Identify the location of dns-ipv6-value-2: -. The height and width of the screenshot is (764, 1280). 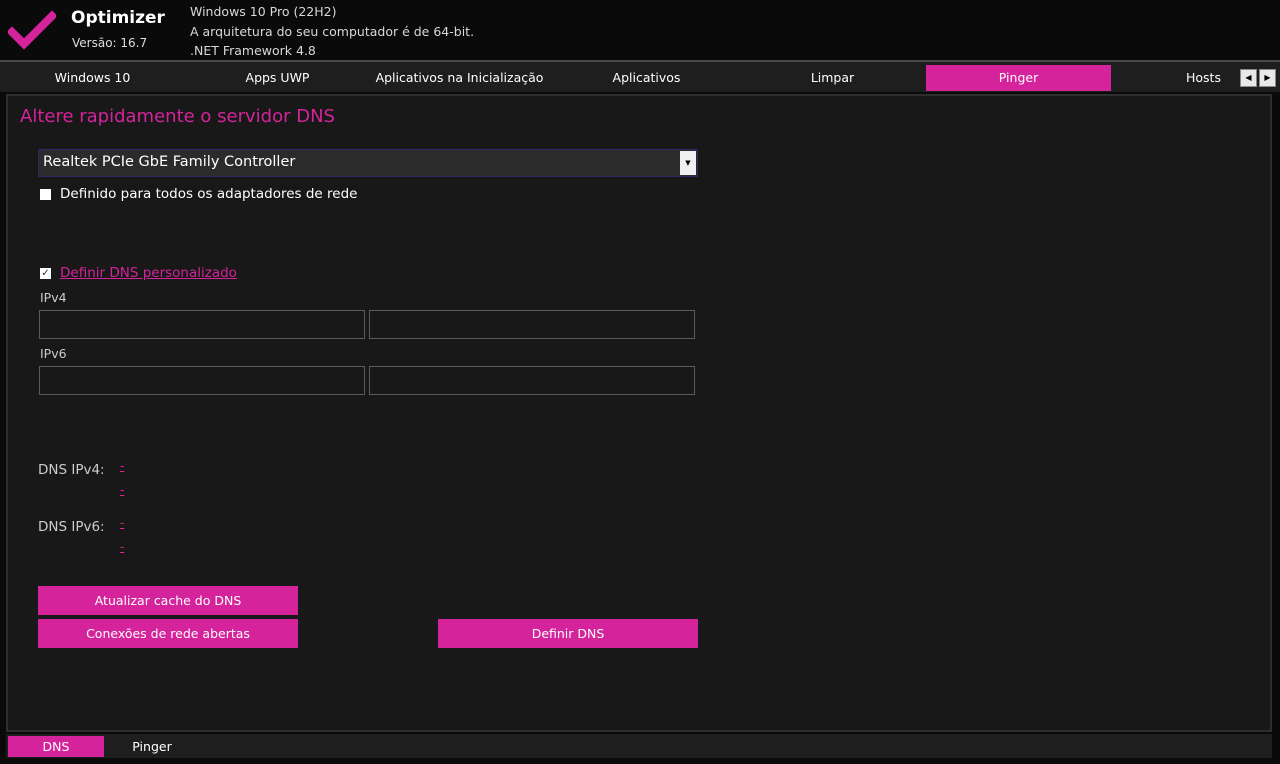
(122, 547).